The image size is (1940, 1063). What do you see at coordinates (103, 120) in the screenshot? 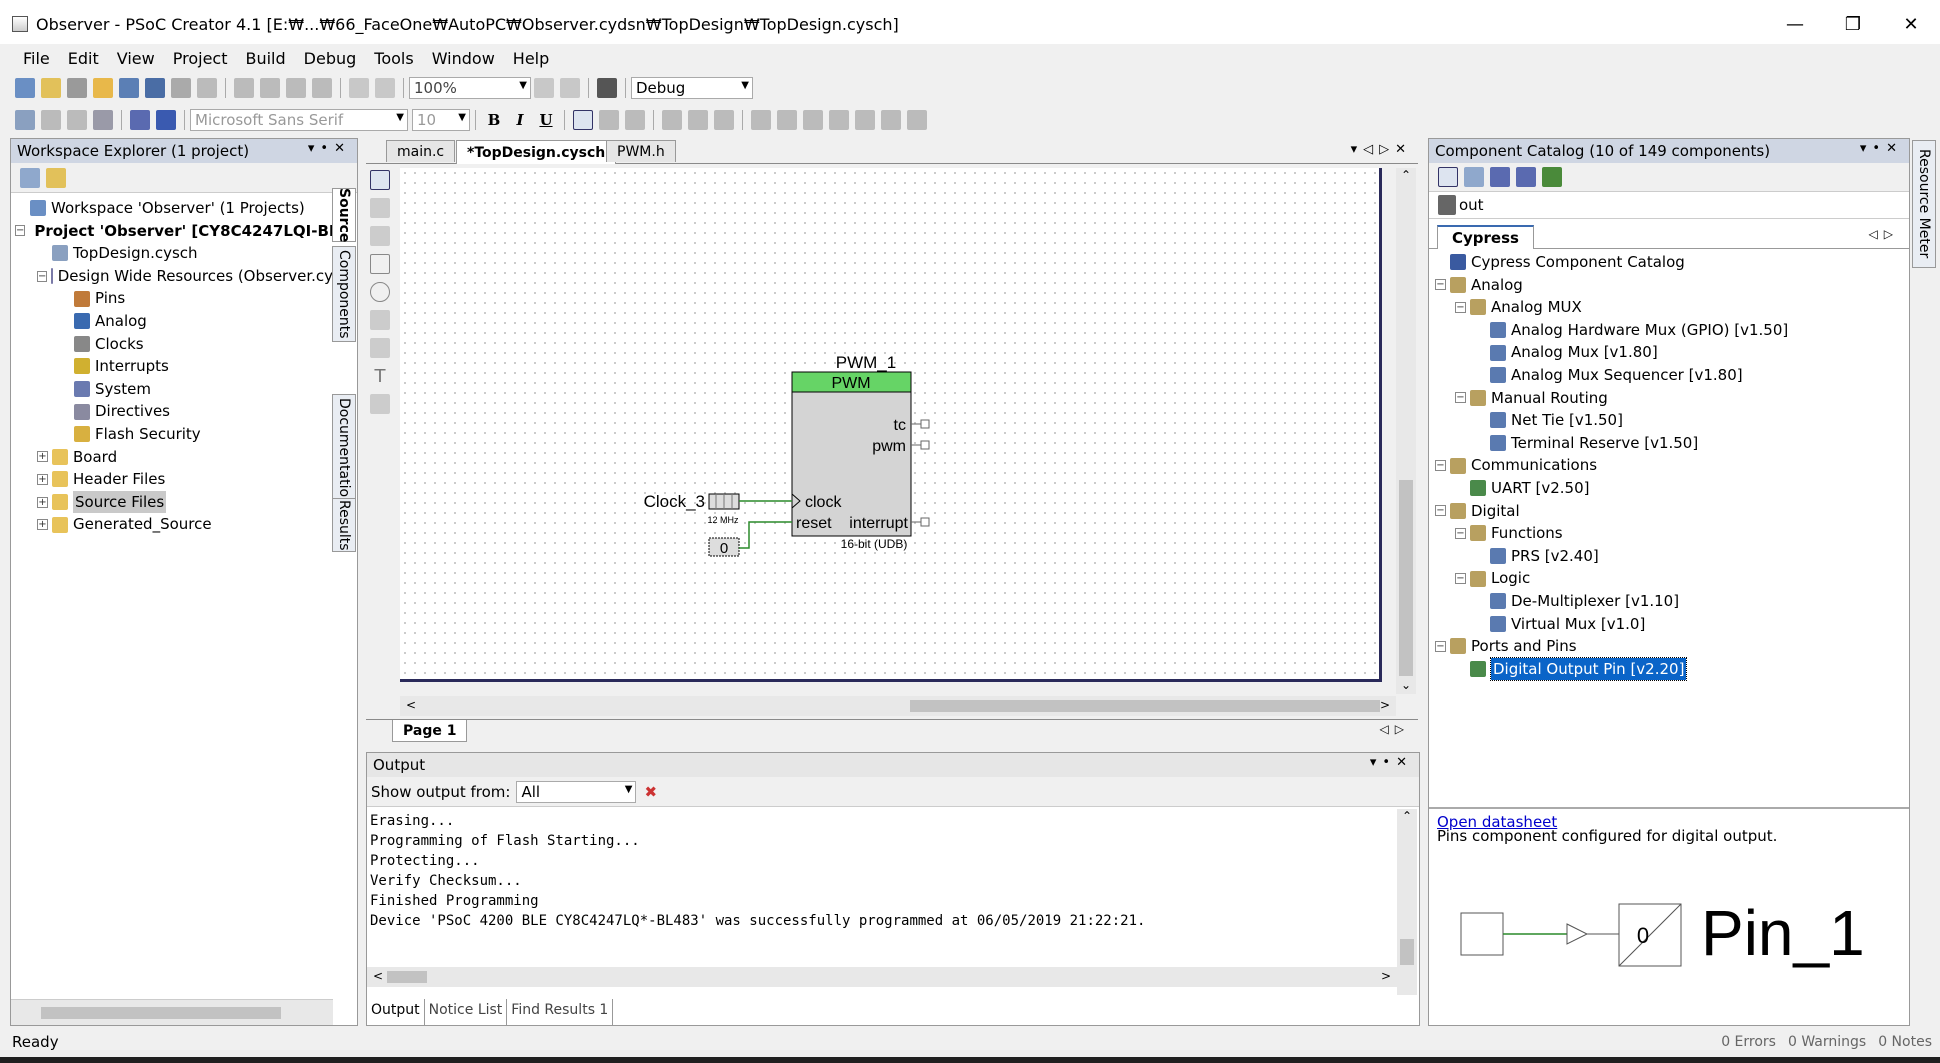
I see `generate-icon` at bounding box center [103, 120].